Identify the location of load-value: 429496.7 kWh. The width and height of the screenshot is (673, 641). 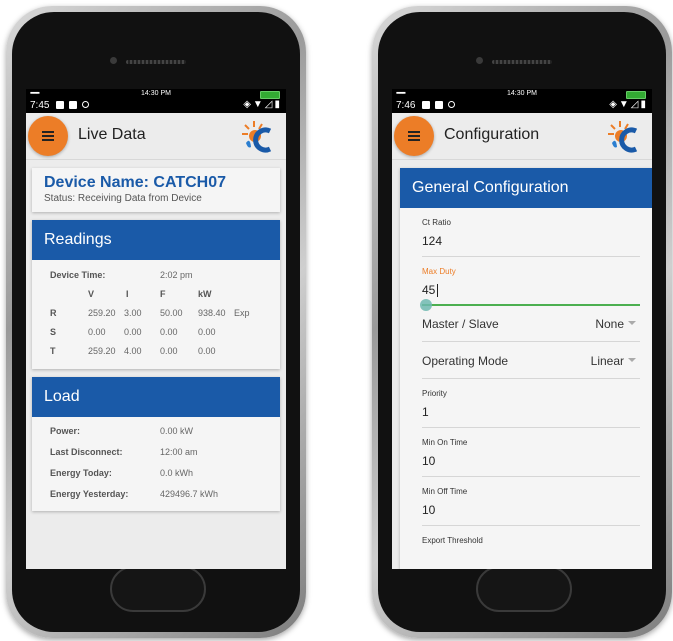
(189, 494).